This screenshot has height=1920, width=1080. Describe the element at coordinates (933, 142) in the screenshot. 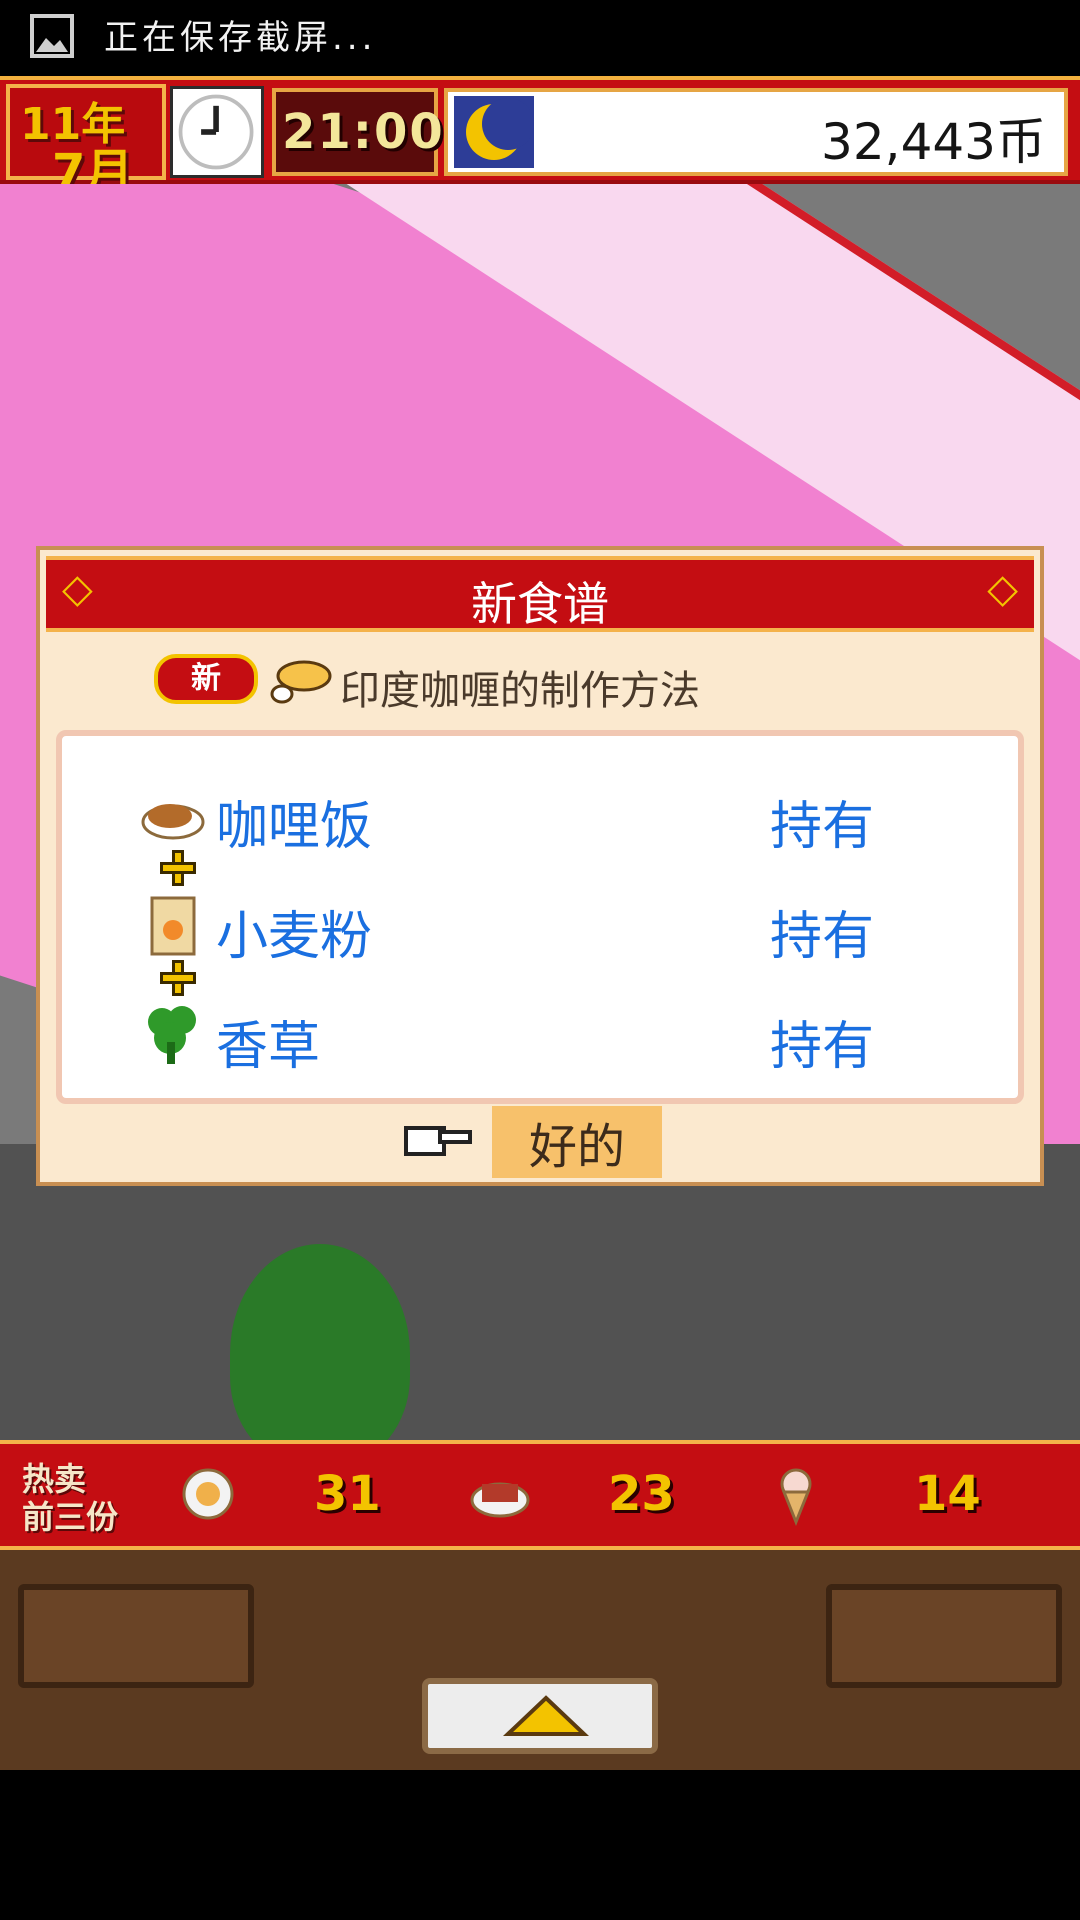

I see `money-amount: 32,443币` at that location.